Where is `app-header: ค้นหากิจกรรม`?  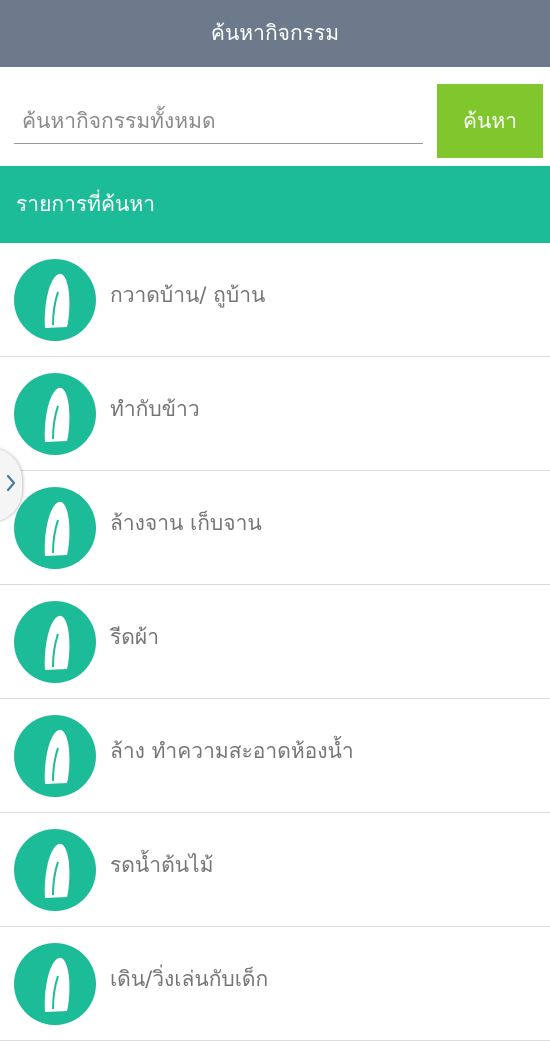 app-header: ค้นหากิจกรรม is located at coordinates (275, 33).